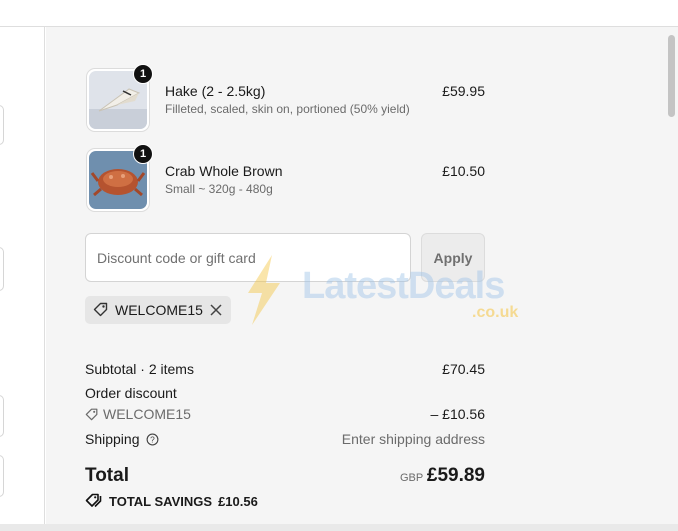  I want to click on order-discount-label: Order discount, so click(131, 393).